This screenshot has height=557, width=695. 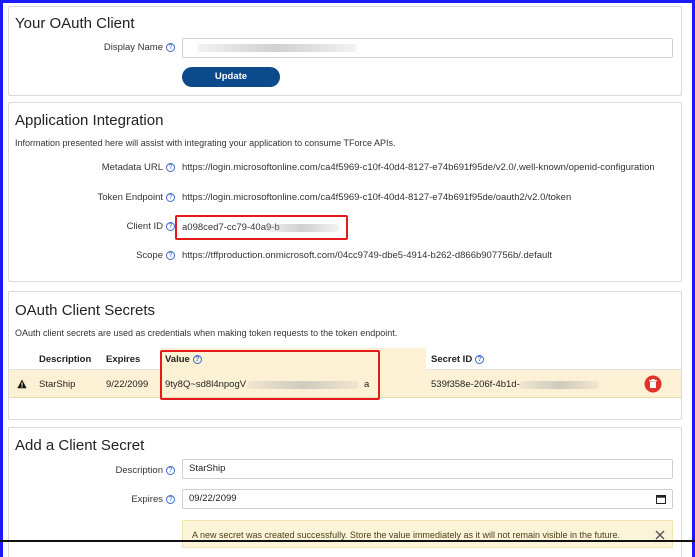 What do you see at coordinates (22, 384) in the screenshot?
I see `warning-triangle-icon` at bounding box center [22, 384].